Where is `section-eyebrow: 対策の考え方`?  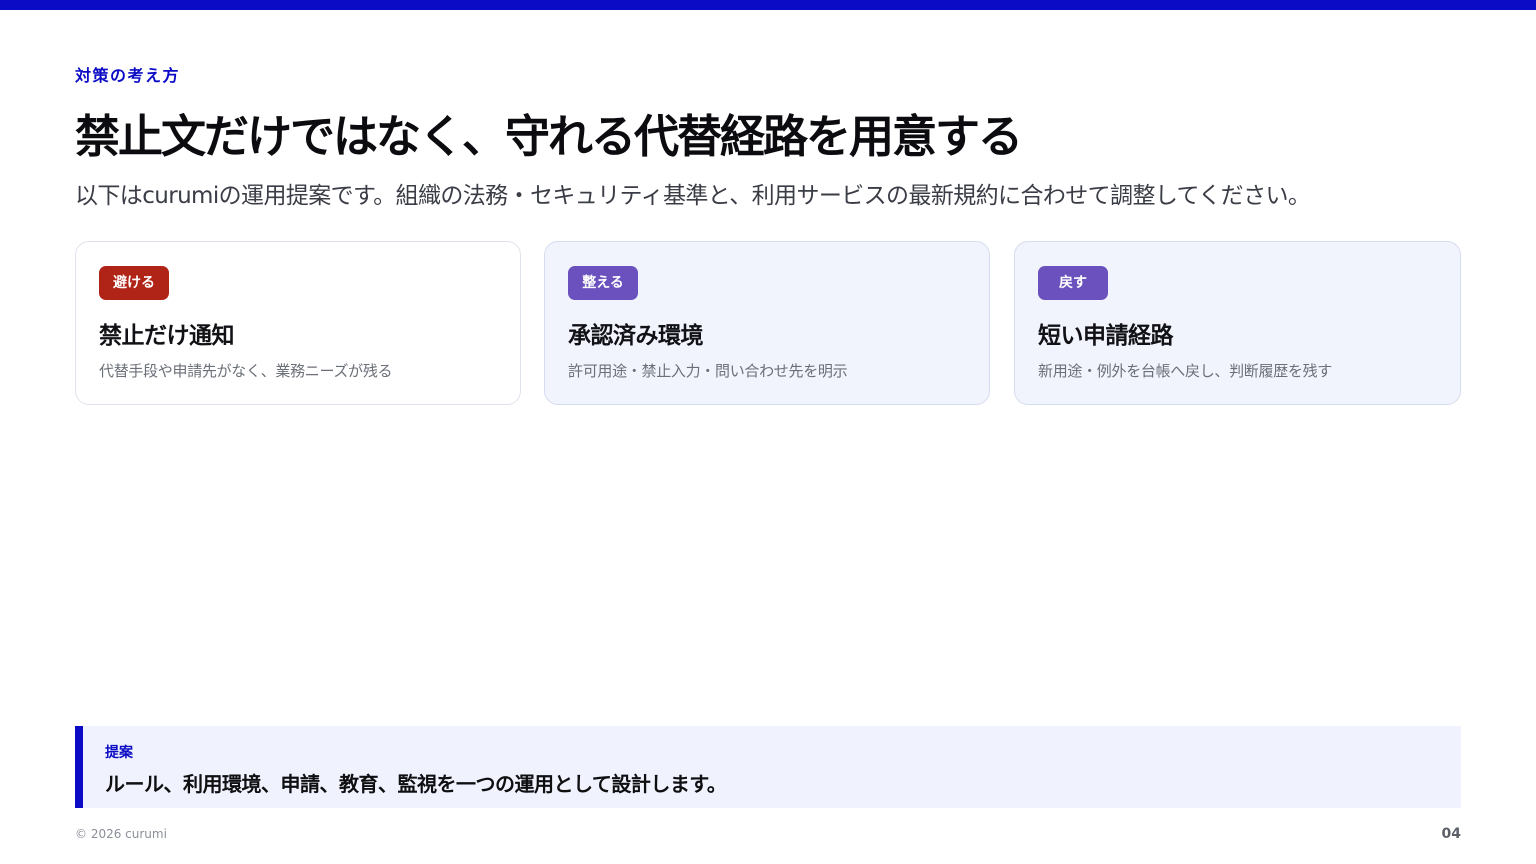
section-eyebrow: 対策の考え方 is located at coordinates (128, 75).